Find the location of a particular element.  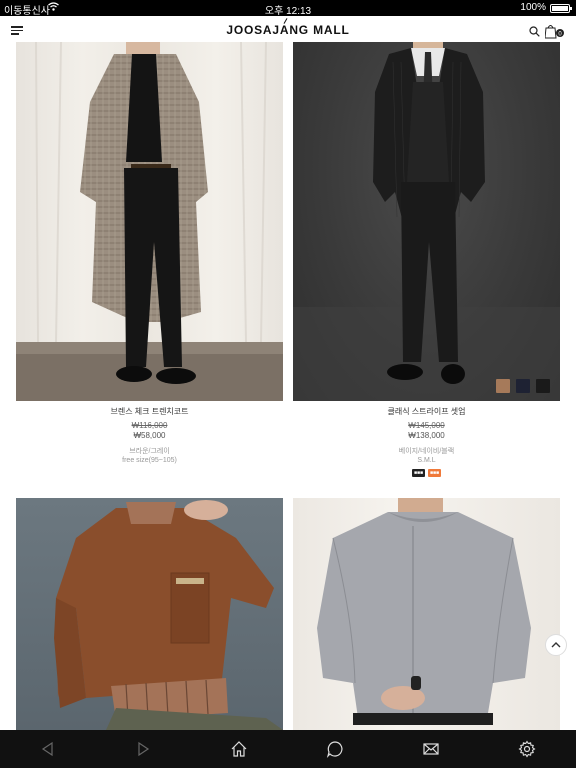

product-sizes: S.M.L is located at coordinates (426, 460).